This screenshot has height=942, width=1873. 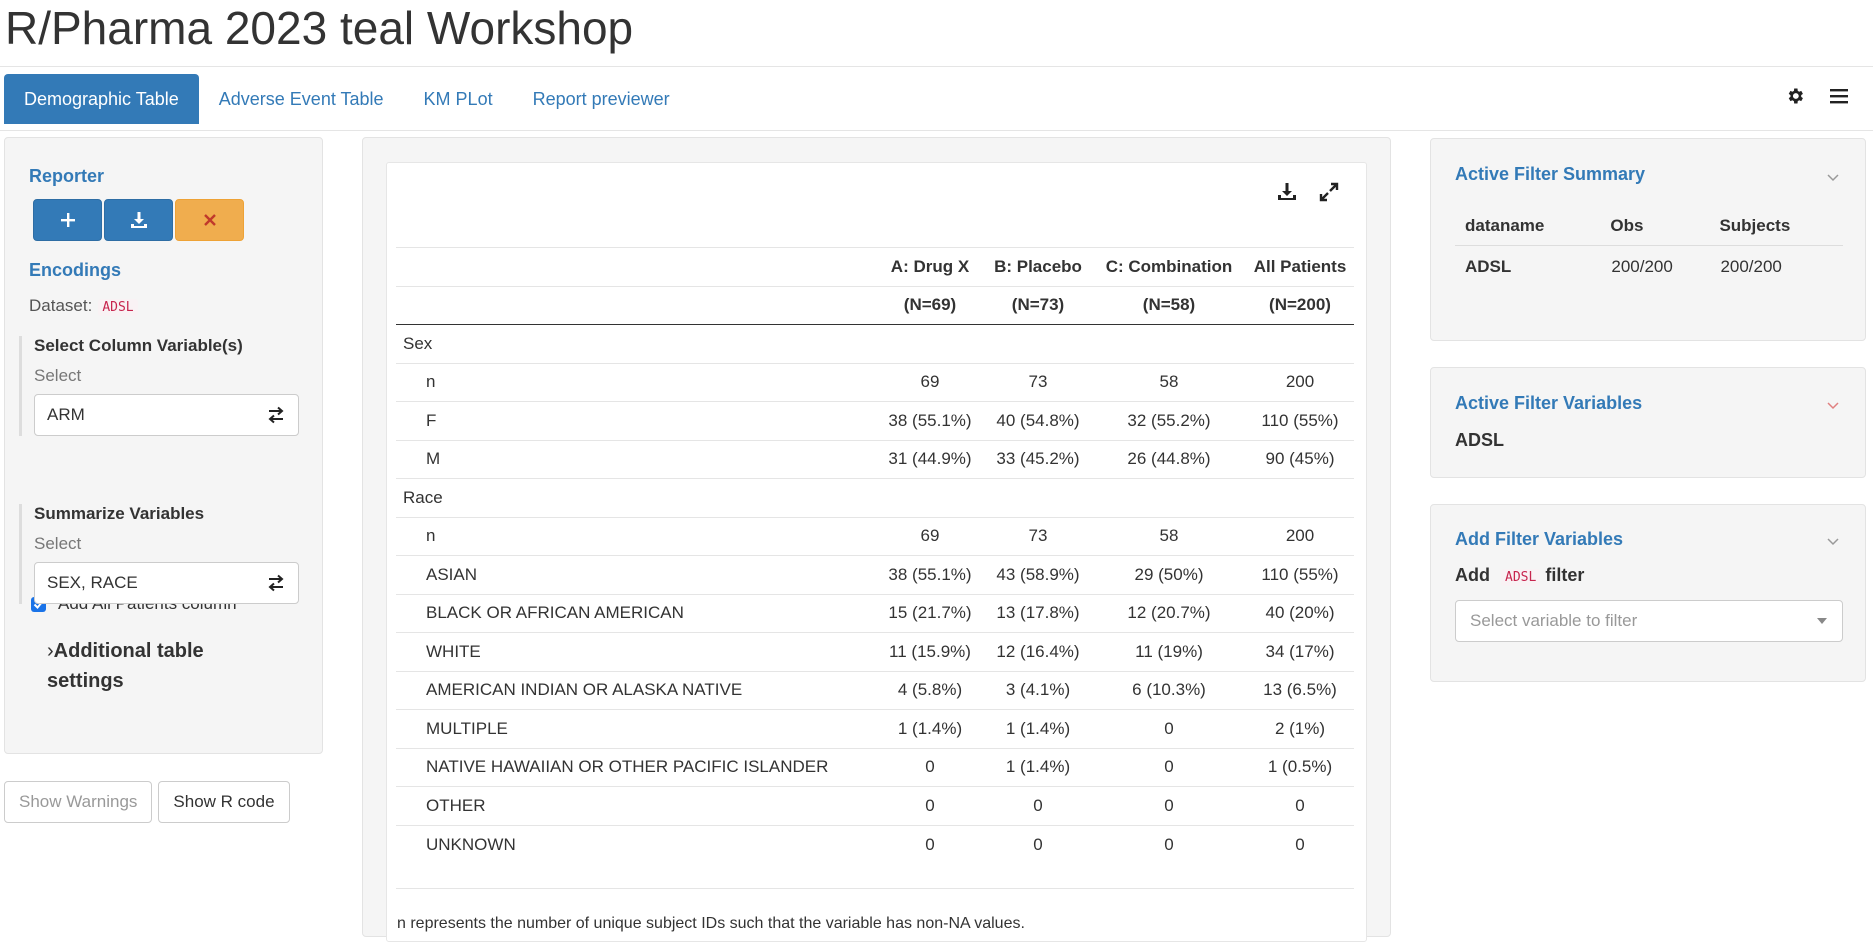 I want to click on table-cell: 11 (15.9%), so click(x=930, y=652).